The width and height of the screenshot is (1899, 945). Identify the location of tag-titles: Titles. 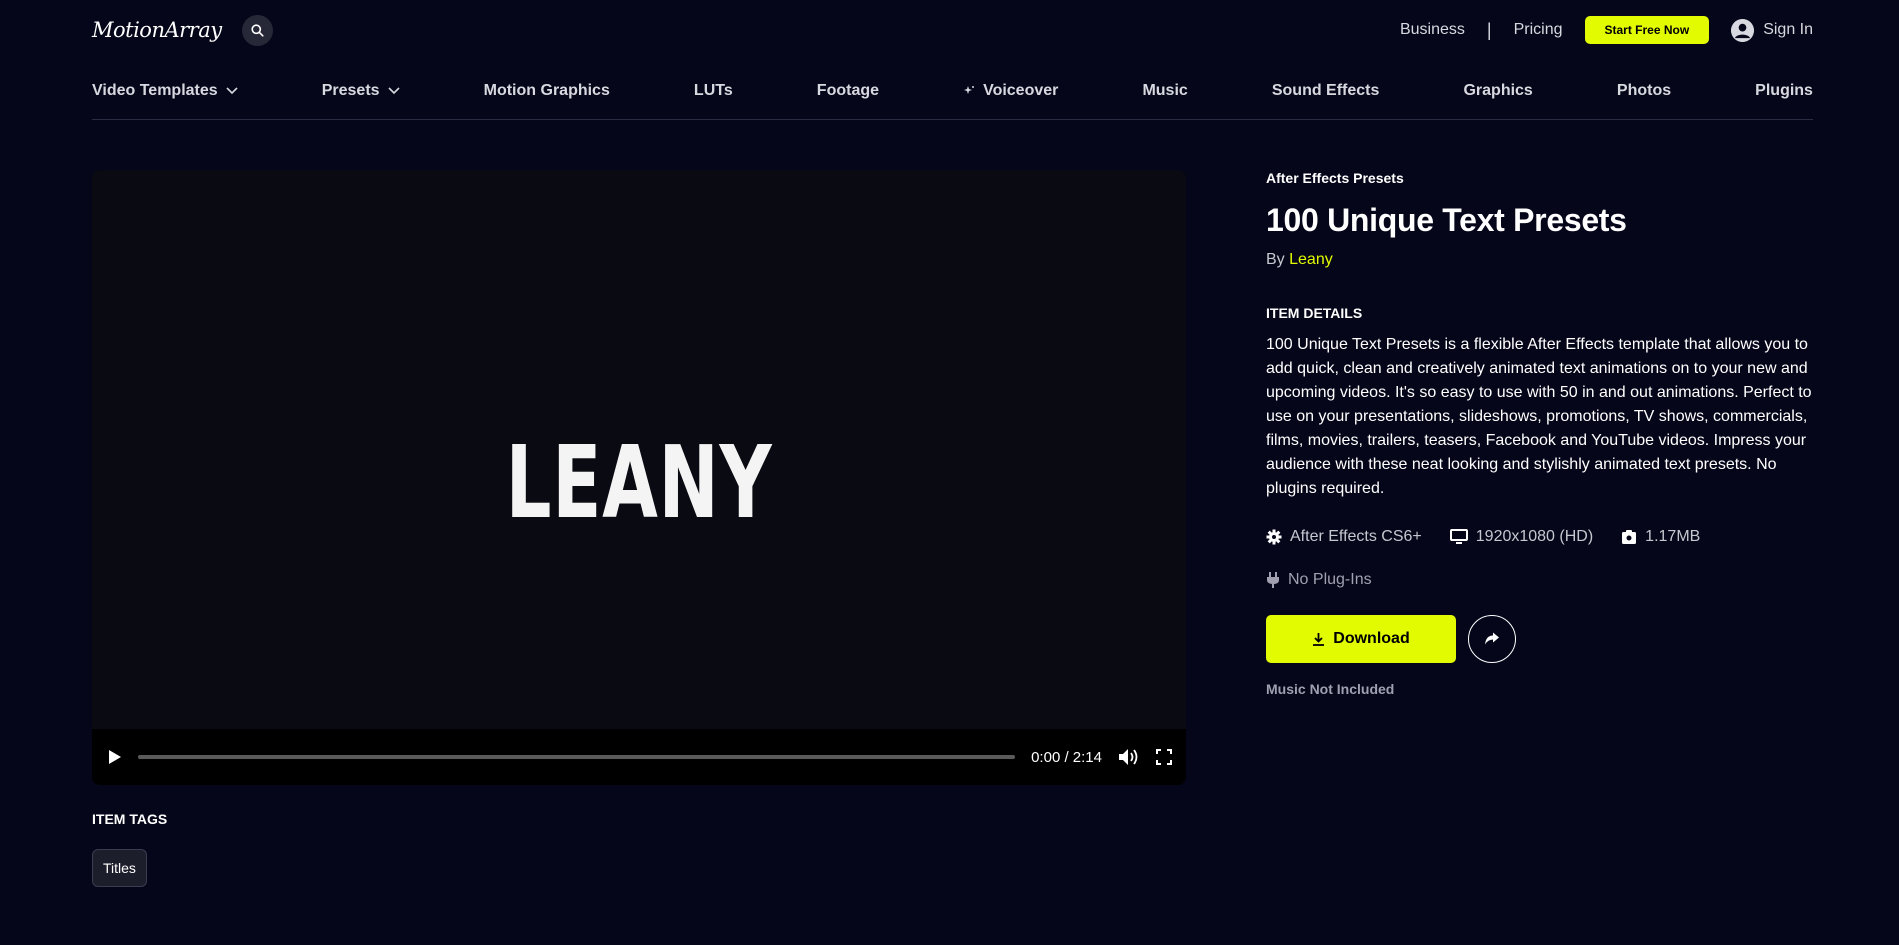
(119, 868).